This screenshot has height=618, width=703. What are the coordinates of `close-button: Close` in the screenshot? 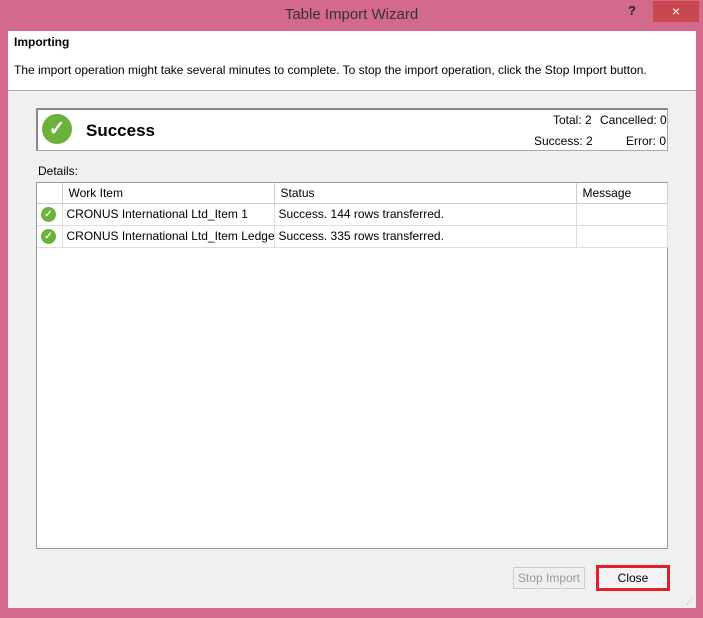 It's located at (633, 578).